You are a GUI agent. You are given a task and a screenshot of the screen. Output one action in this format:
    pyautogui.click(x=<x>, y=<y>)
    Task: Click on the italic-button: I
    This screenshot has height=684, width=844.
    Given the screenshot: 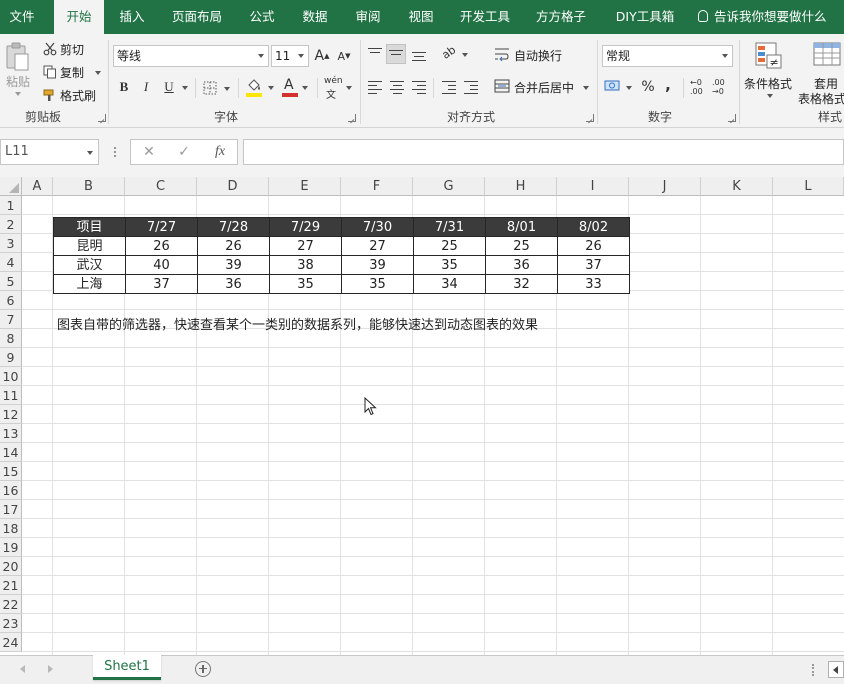 What is the action you would take?
    pyautogui.click(x=146, y=87)
    